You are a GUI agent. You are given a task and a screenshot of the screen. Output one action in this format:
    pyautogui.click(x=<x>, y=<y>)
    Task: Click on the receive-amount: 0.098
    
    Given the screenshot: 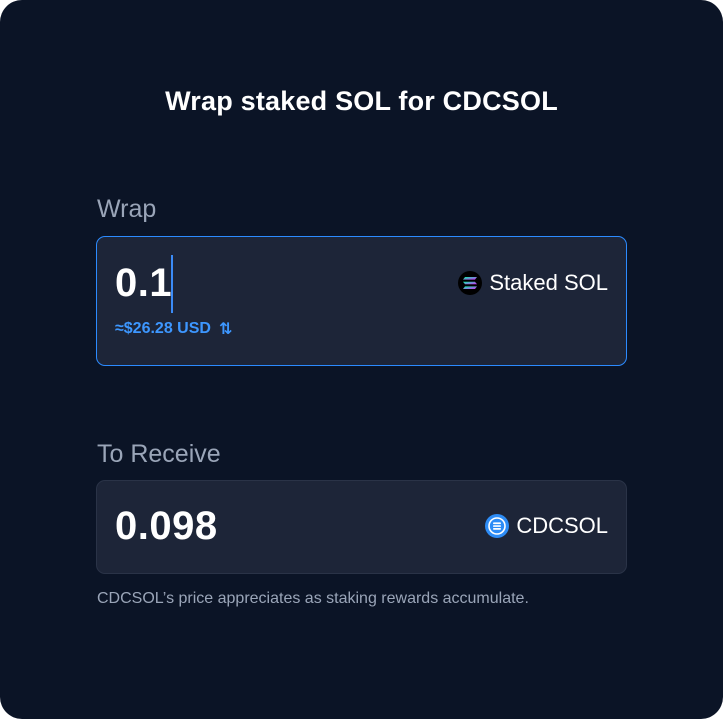 What is the action you would take?
    pyautogui.click(x=166, y=526)
    